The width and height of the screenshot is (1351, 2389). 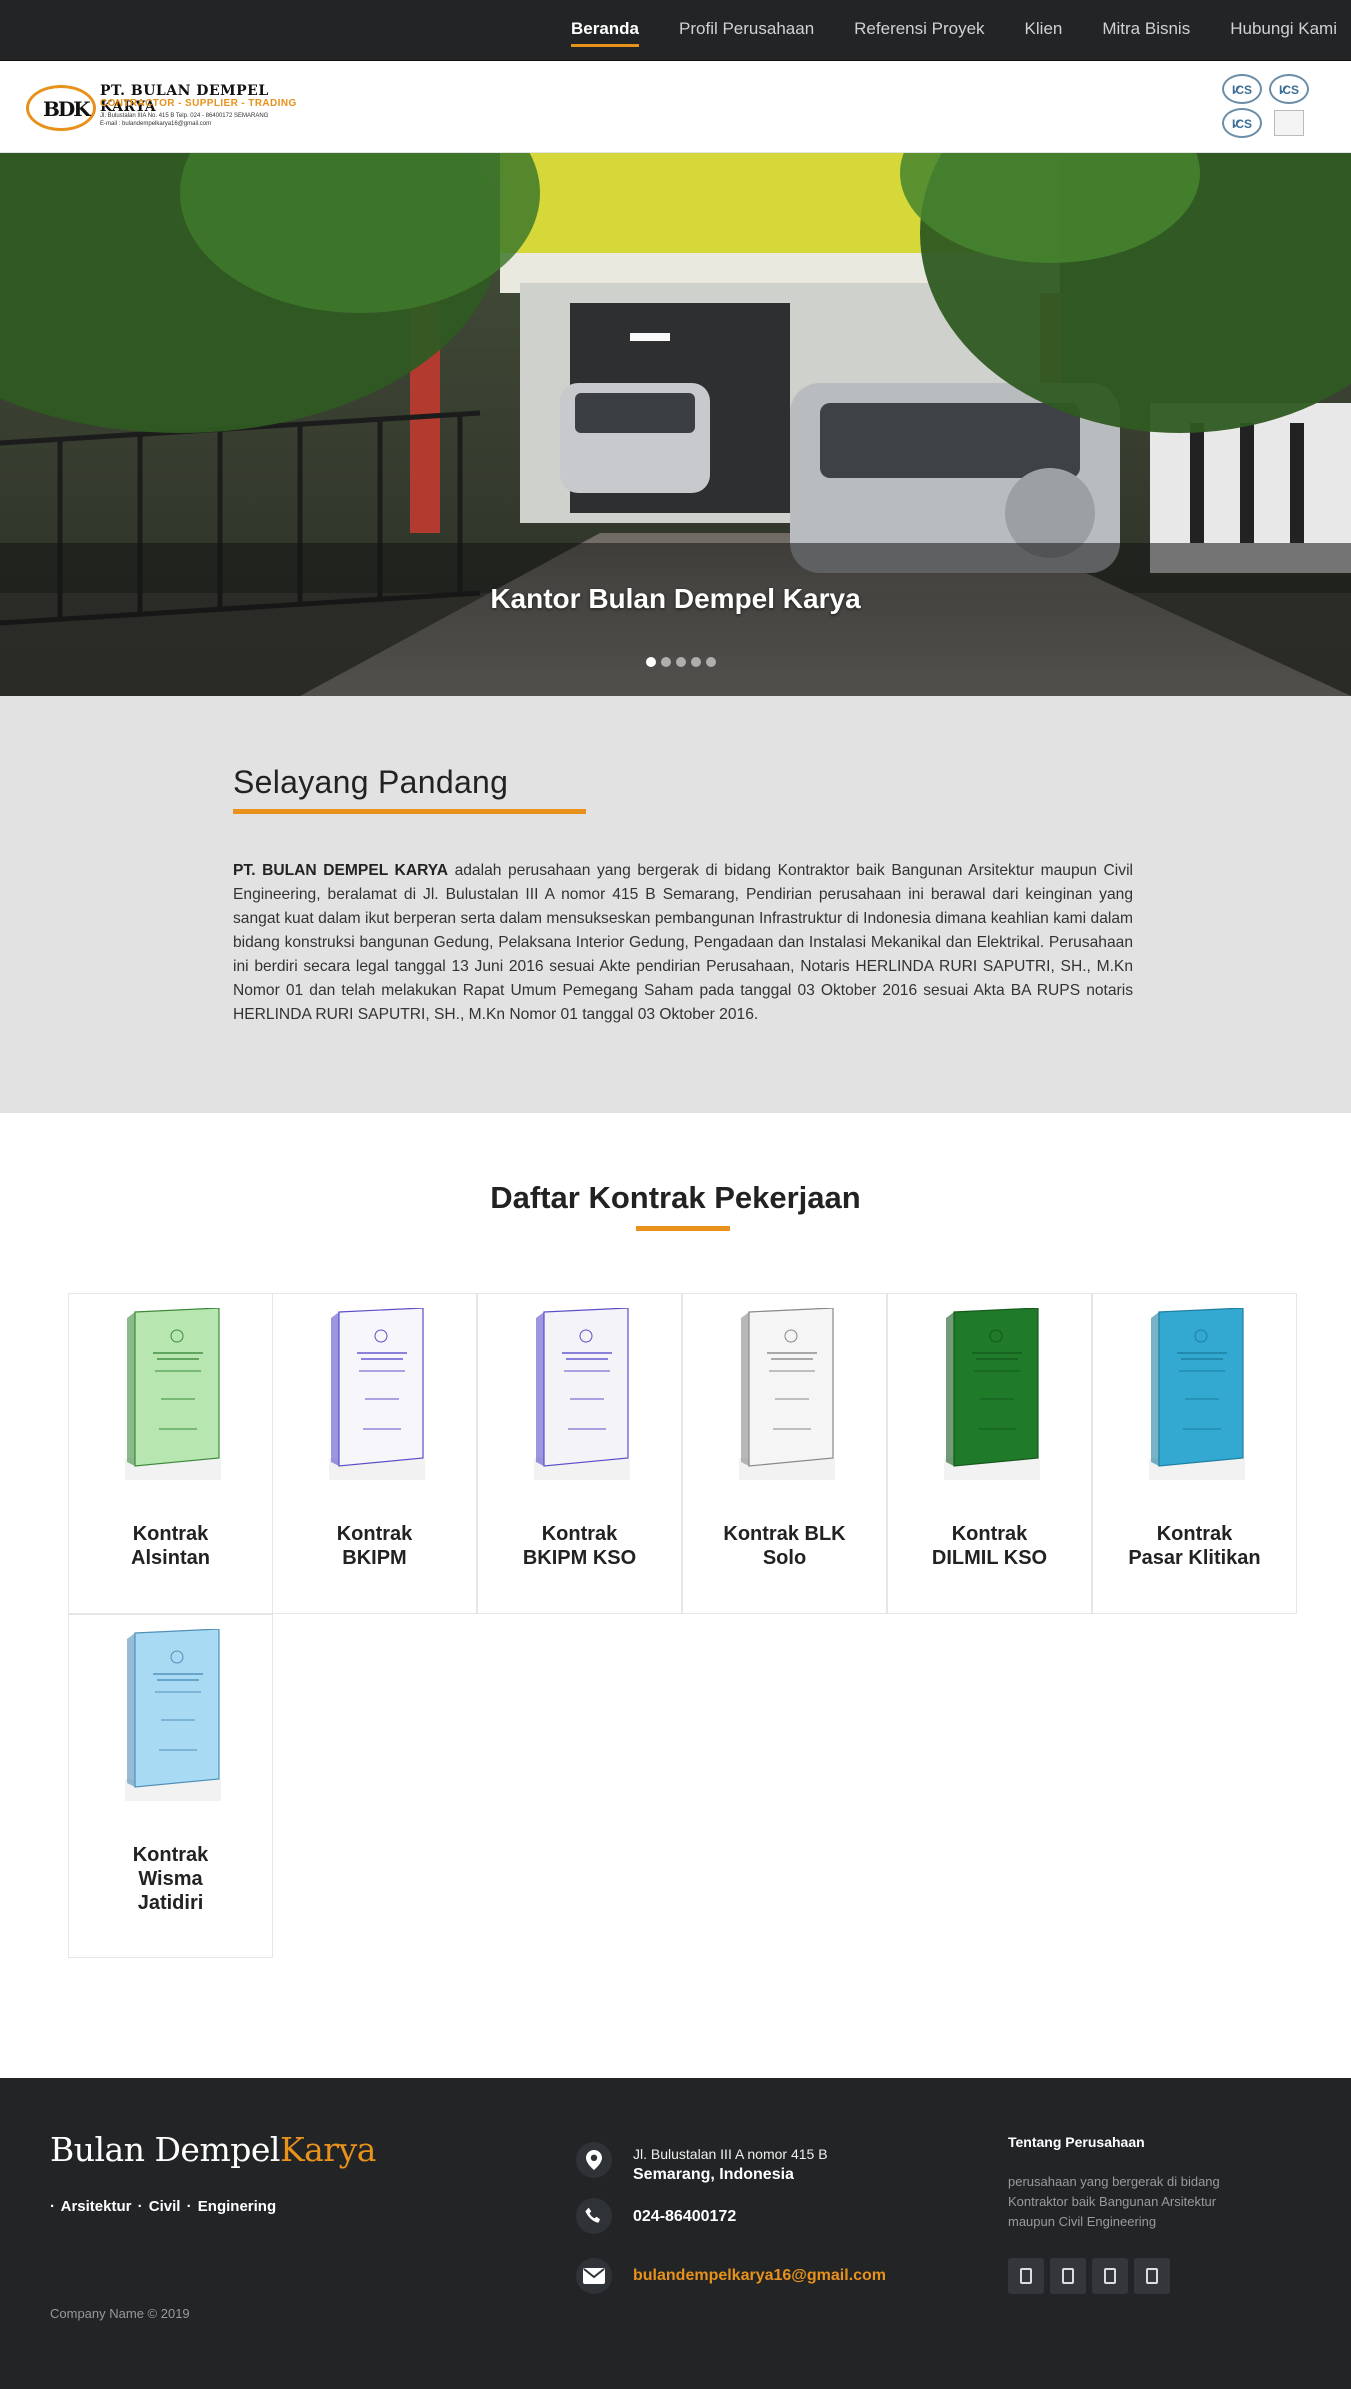 I want to click on contract-label-line: Alsintan, so click(x=170, y=1558).